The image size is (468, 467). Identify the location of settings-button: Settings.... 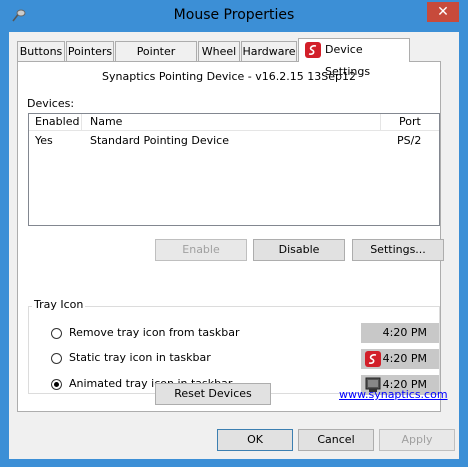
(398, 250).